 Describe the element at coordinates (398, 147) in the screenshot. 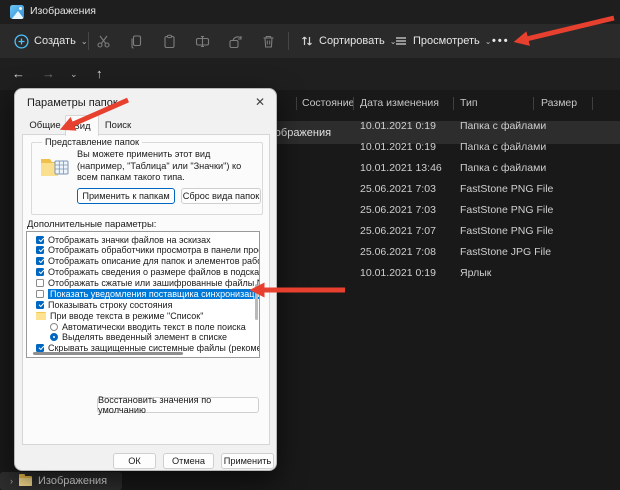

I see `file-date: 10.01.2021 0:19` at that location.